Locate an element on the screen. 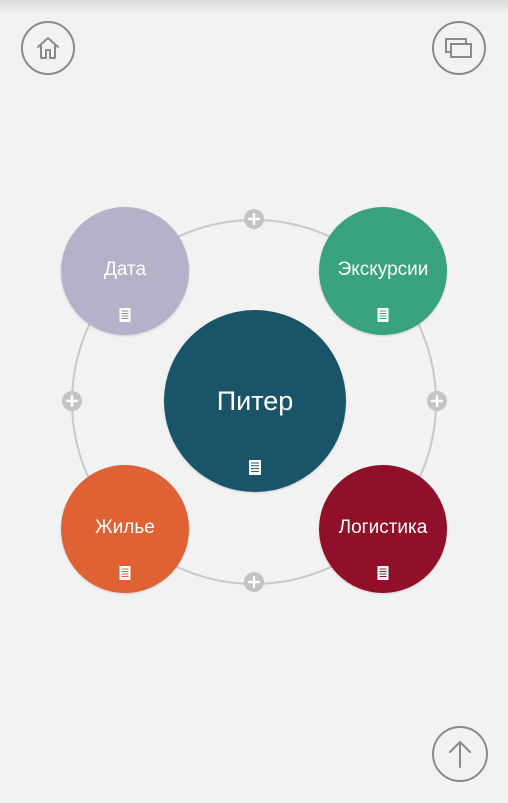 The width and height of the screenshot is (508, 803). arrow-up-icon is located at coordinates (460, 754).